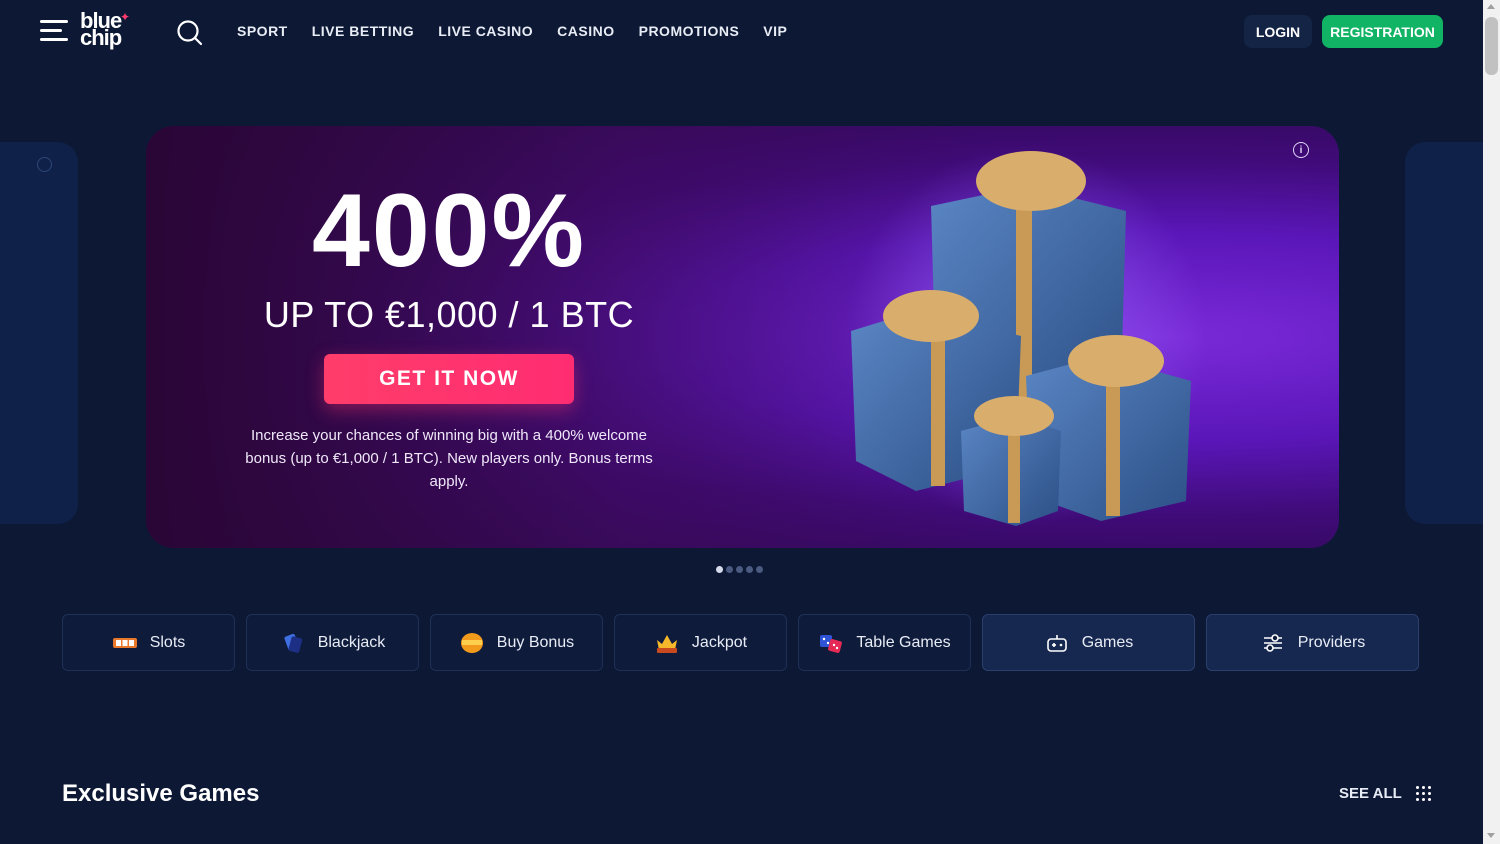 This screenshot has width=1500, height=844. I want to click on category-label: Slots, so click(167, 642).